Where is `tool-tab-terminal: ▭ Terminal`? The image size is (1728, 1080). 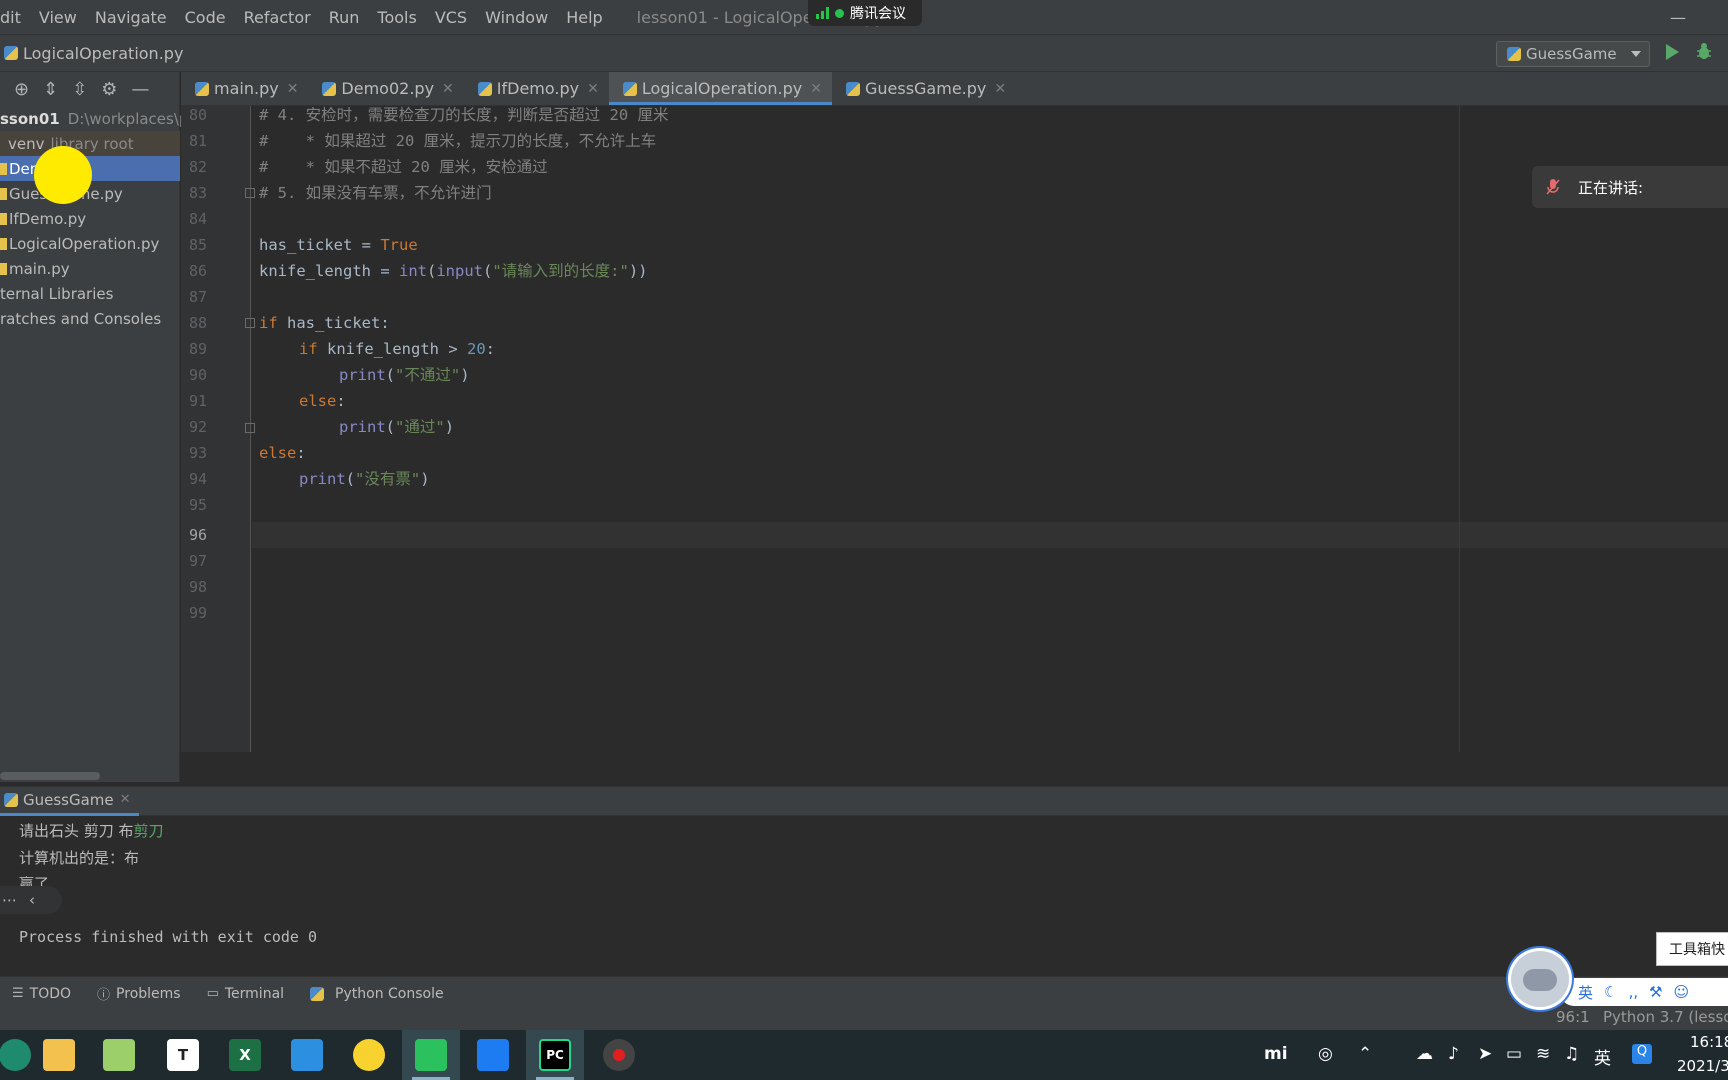
tool-tab-terminal: ▭ Terminal is located at coordinates (245, 994).